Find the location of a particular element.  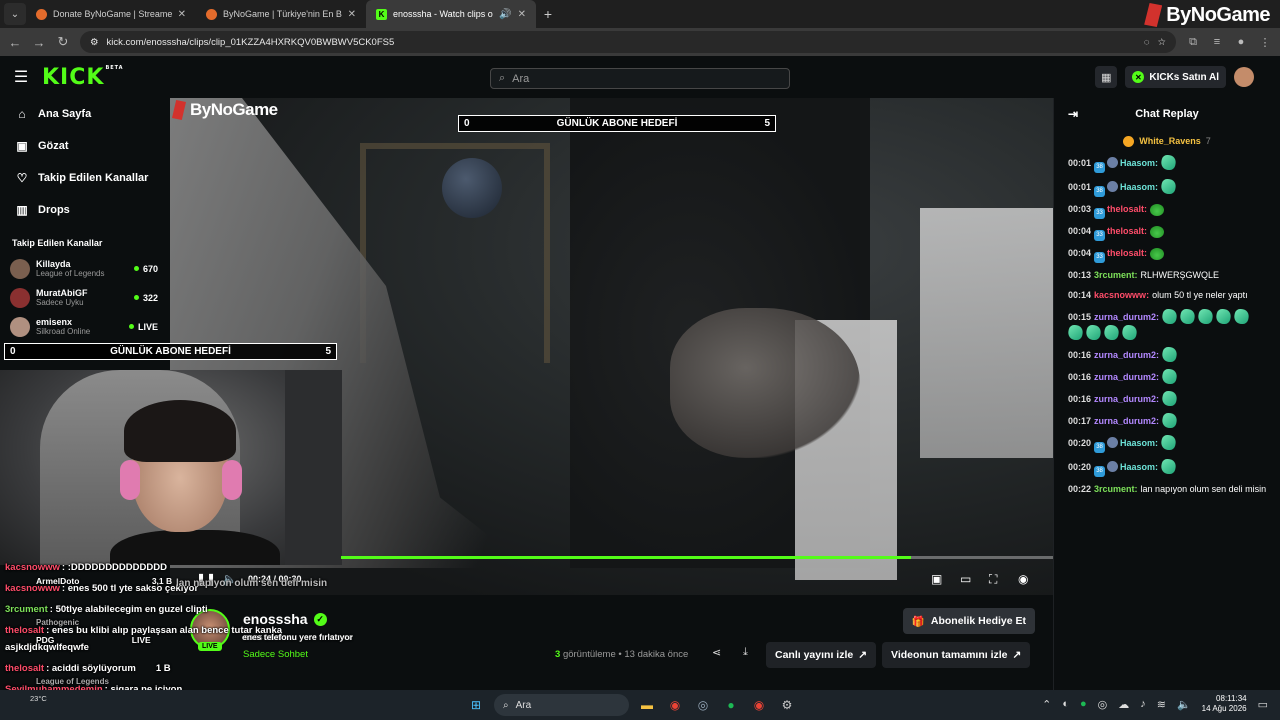

tray-chevron-icon: ⌃ is located at coordinates (1046, 704).